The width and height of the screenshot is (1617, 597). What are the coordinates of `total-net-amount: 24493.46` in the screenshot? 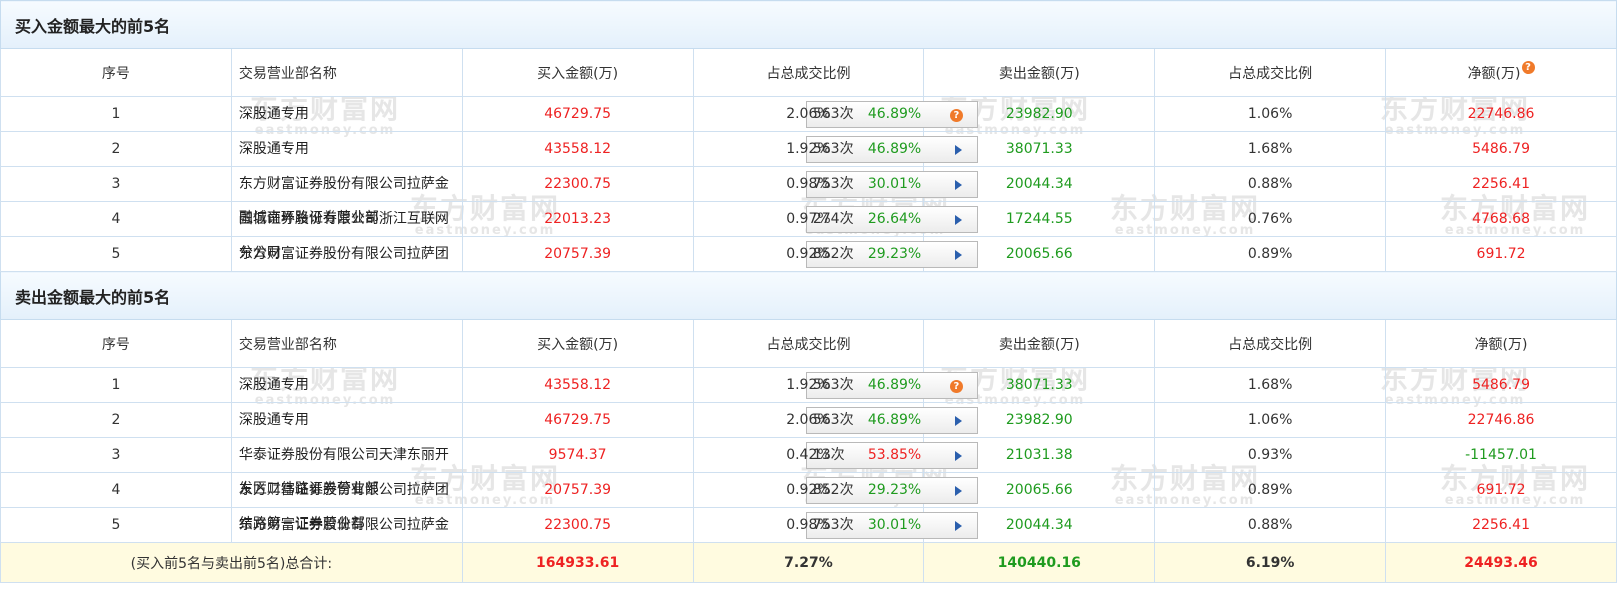 It's located at (1501, 562).